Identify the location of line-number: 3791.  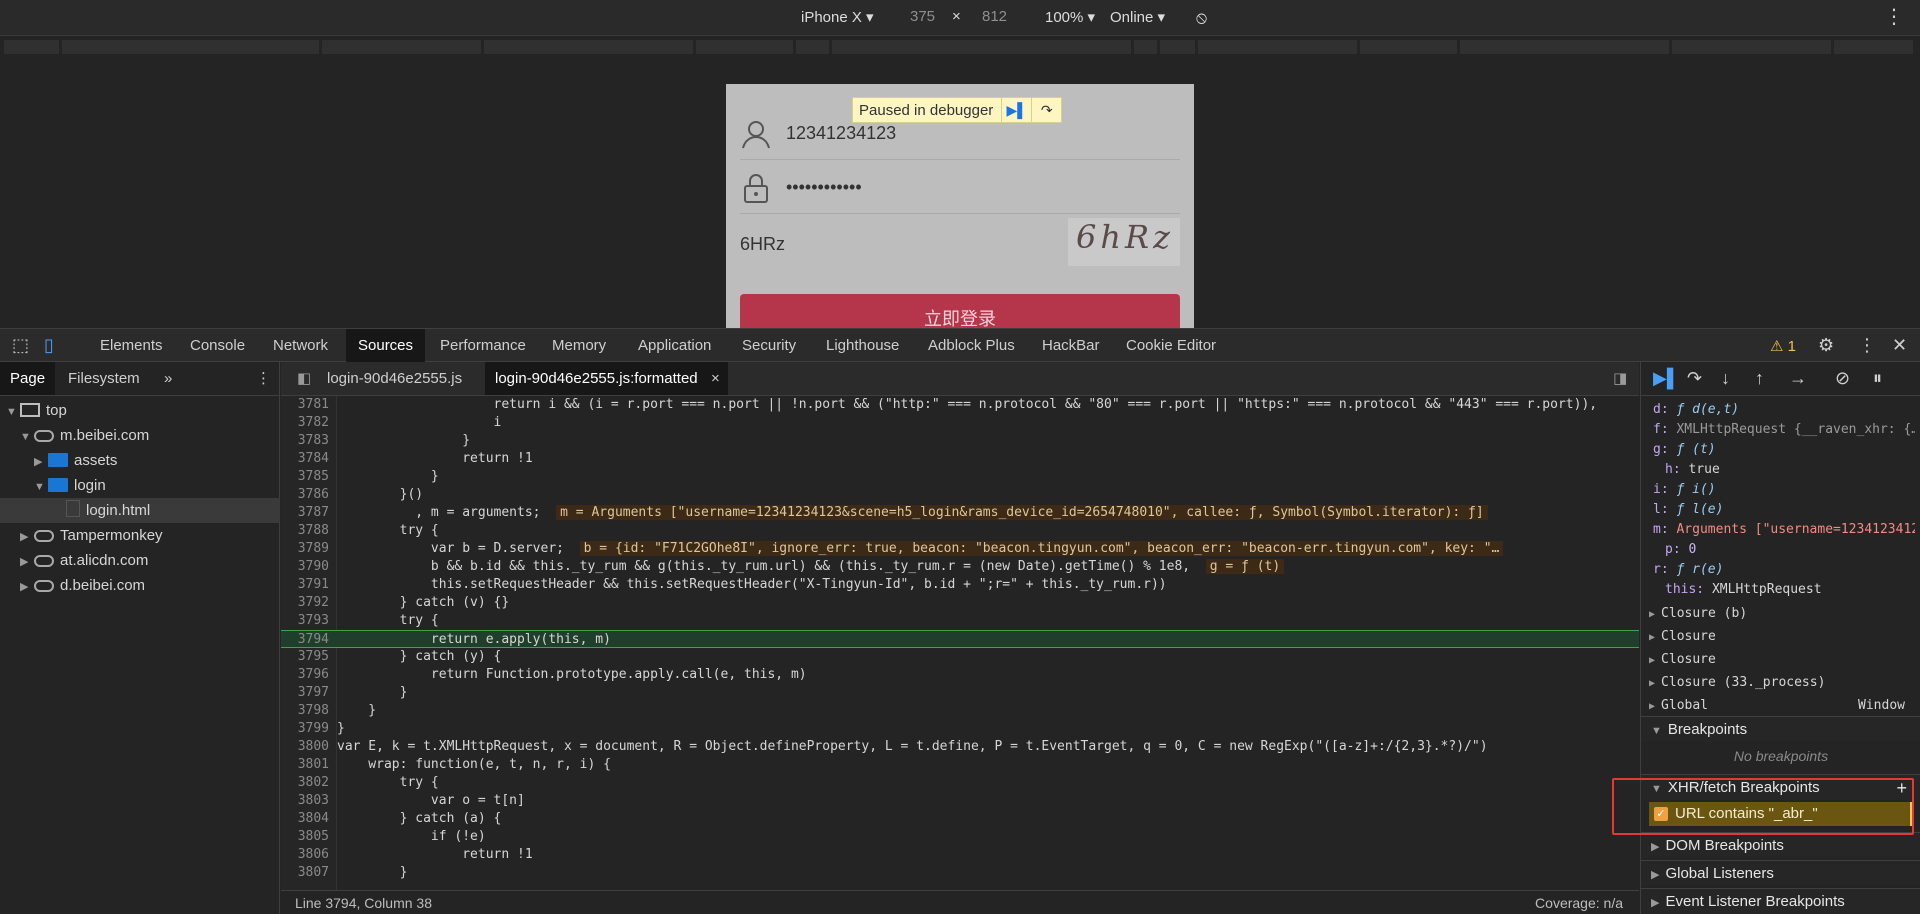
(306, 585).